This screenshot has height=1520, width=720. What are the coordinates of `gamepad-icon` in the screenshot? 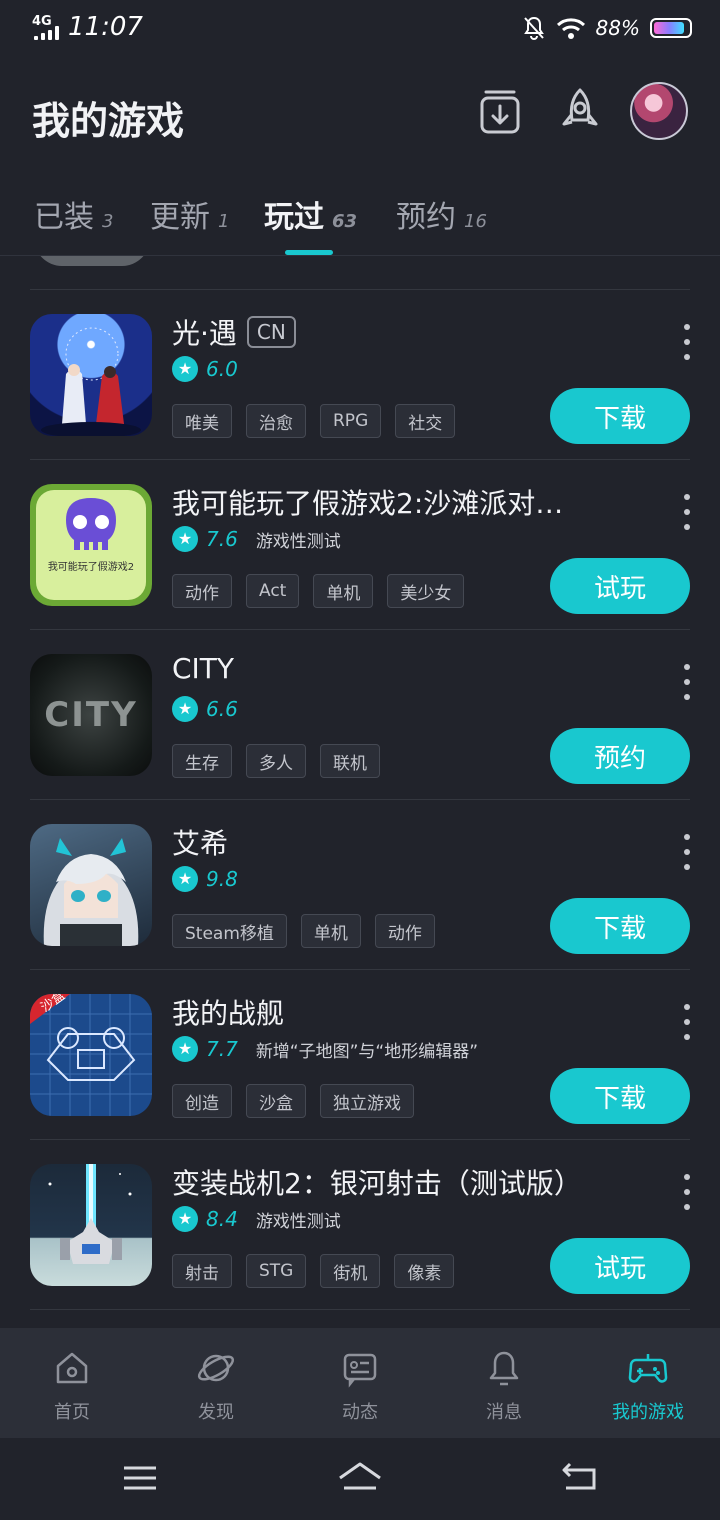 It's located at (648, 1368).